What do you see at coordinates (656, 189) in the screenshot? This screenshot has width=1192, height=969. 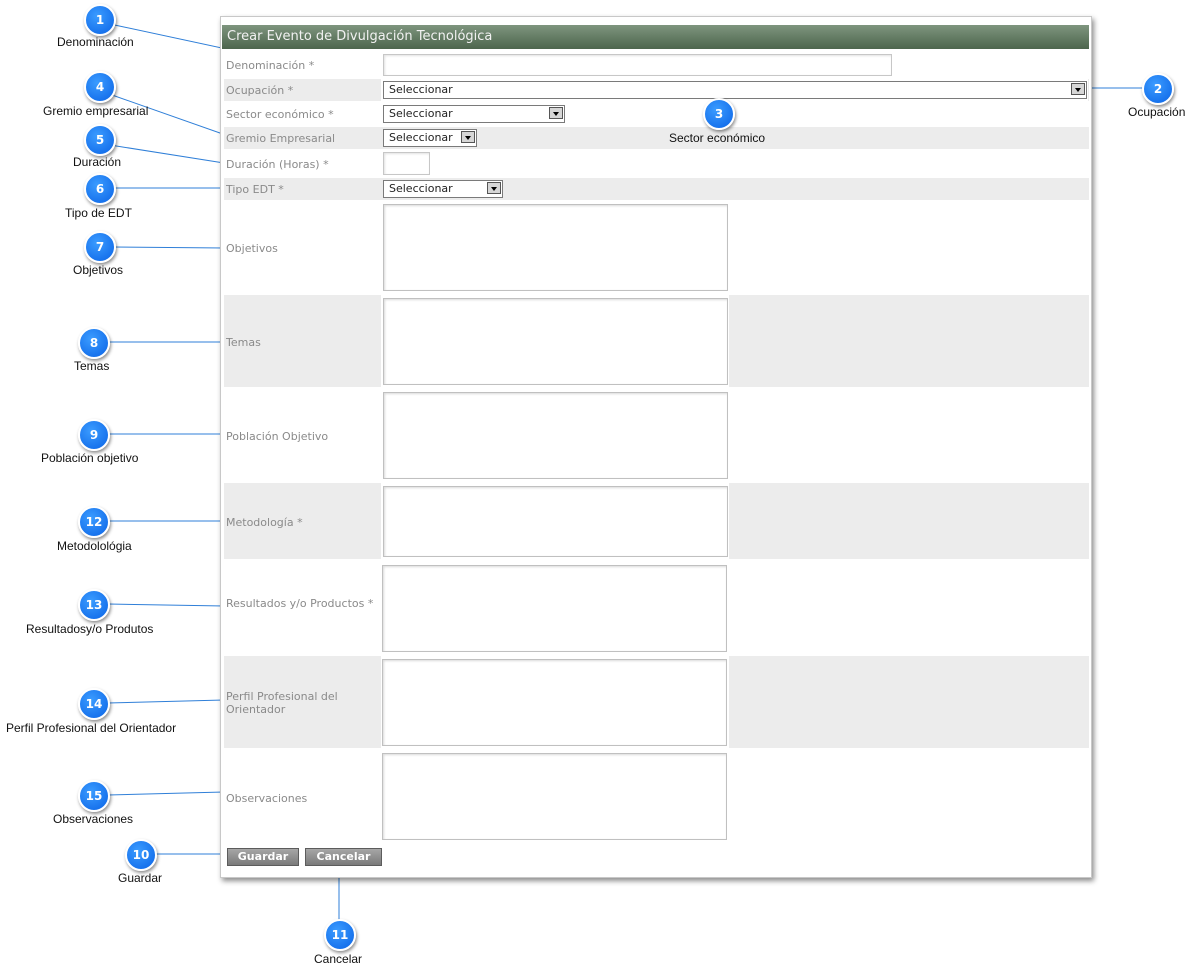 I see `row-tipo-edt: Tipo EDT * Seleccionar` at bounding box center [656, 189].